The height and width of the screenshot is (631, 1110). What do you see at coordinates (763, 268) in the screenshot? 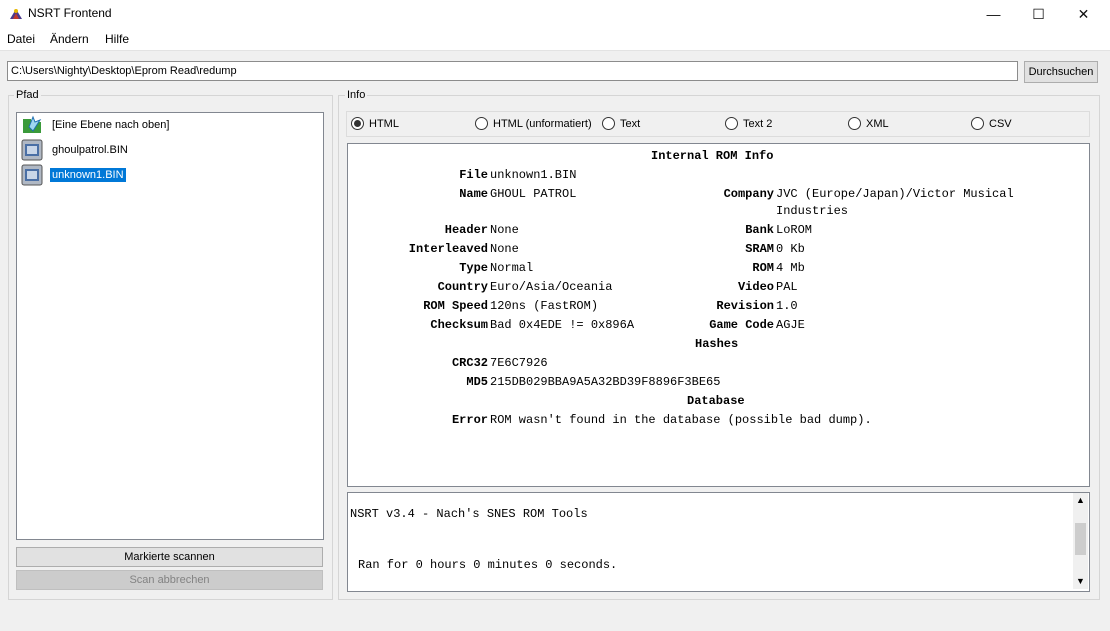
I see `rom-size-field-label: ROM` at bounding box center [763, 268].